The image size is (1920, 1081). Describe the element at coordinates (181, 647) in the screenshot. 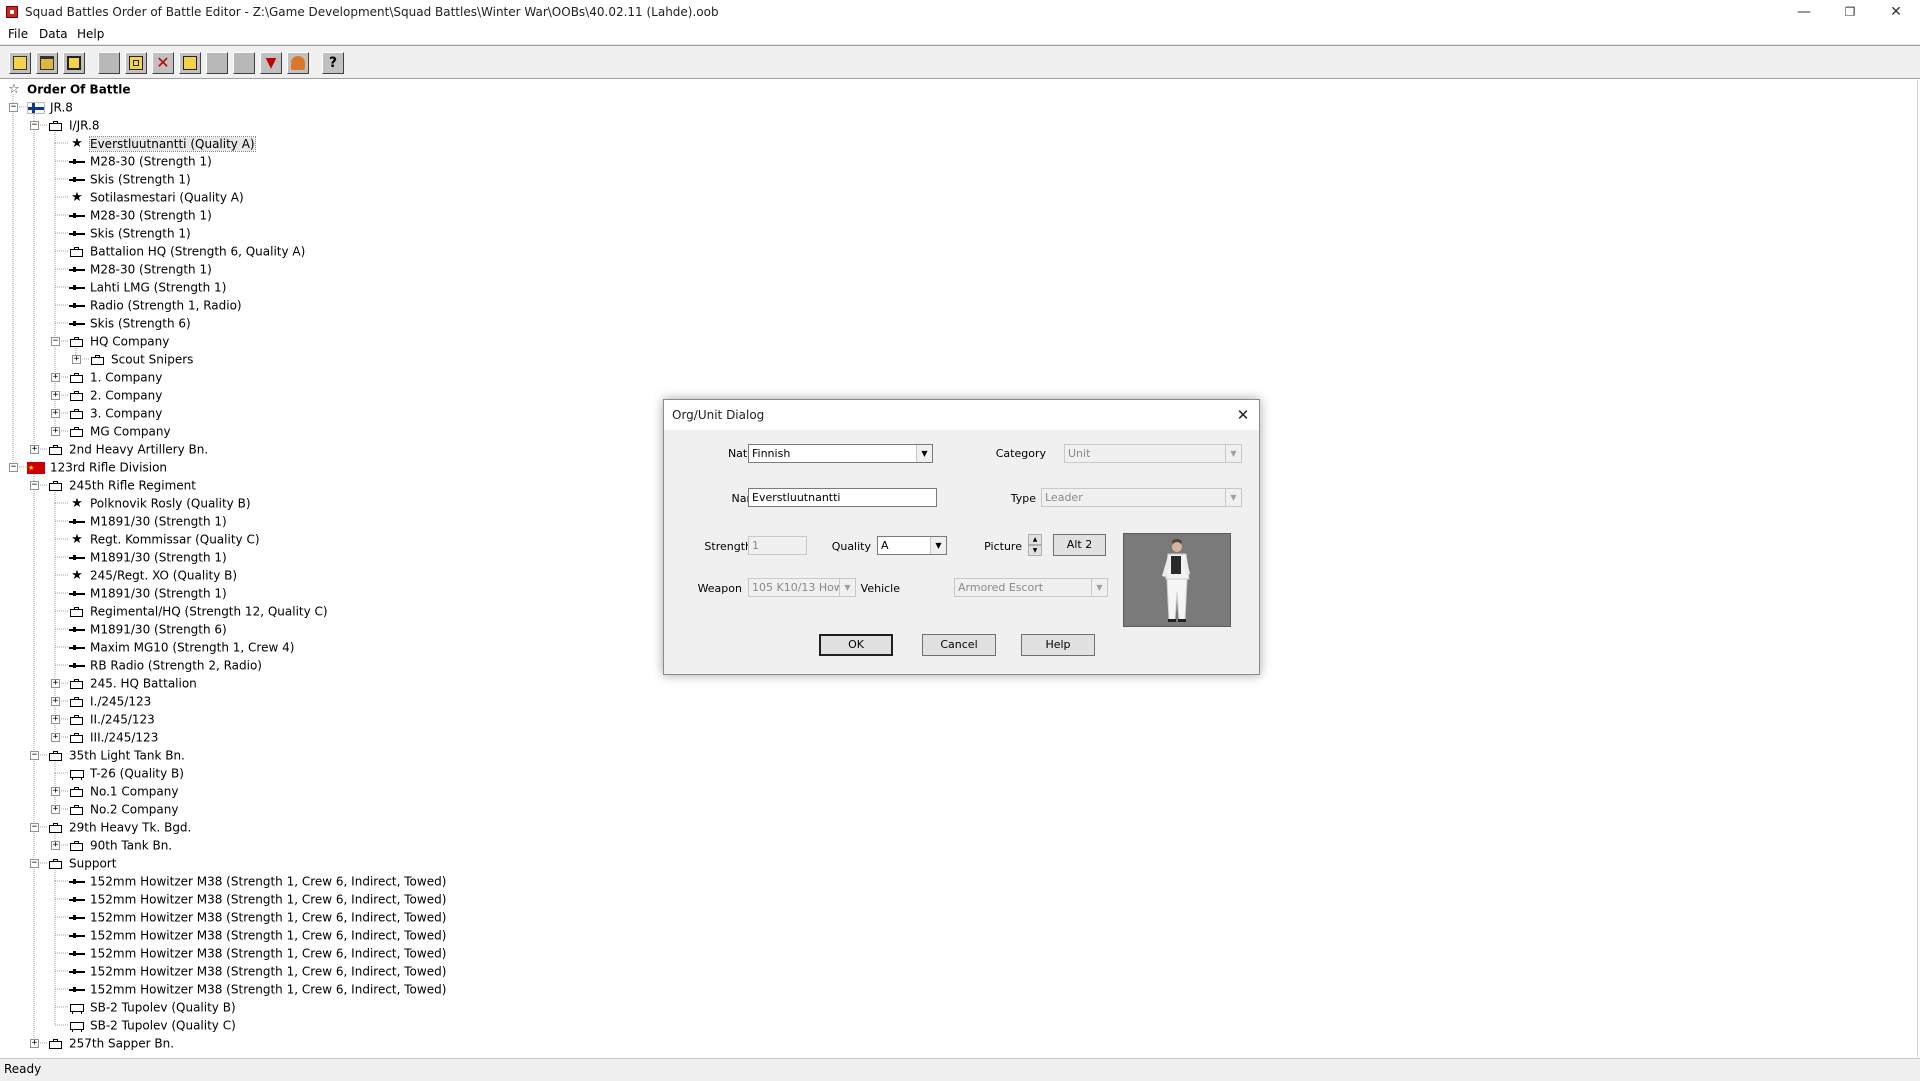

I see `tree-item: Maxim MG10 (Strength 1, Crew 4)` at that location.